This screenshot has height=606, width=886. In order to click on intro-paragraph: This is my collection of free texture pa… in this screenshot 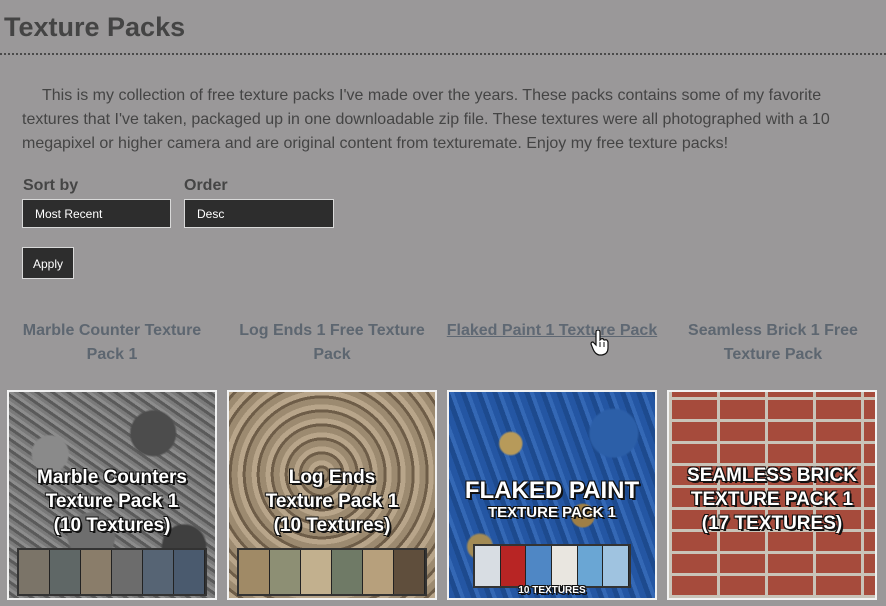, I will do `click(426, 119)`.